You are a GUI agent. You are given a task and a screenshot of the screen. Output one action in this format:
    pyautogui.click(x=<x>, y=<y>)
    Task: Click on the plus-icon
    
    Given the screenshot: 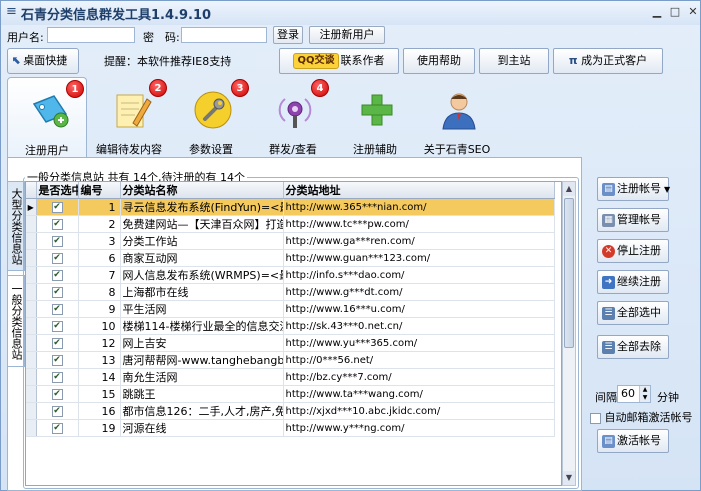 What is the action you would take?
    pyautogui.click(x=377, y=110)
    